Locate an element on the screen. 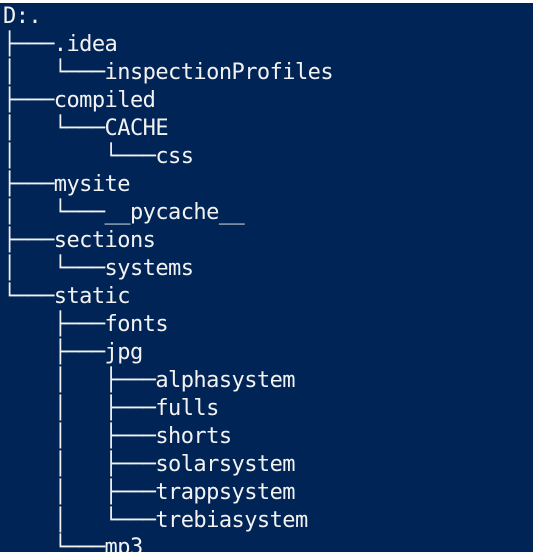  tree-line-pycache: │ └───__pycache__ is located at coordinates (124, 212).